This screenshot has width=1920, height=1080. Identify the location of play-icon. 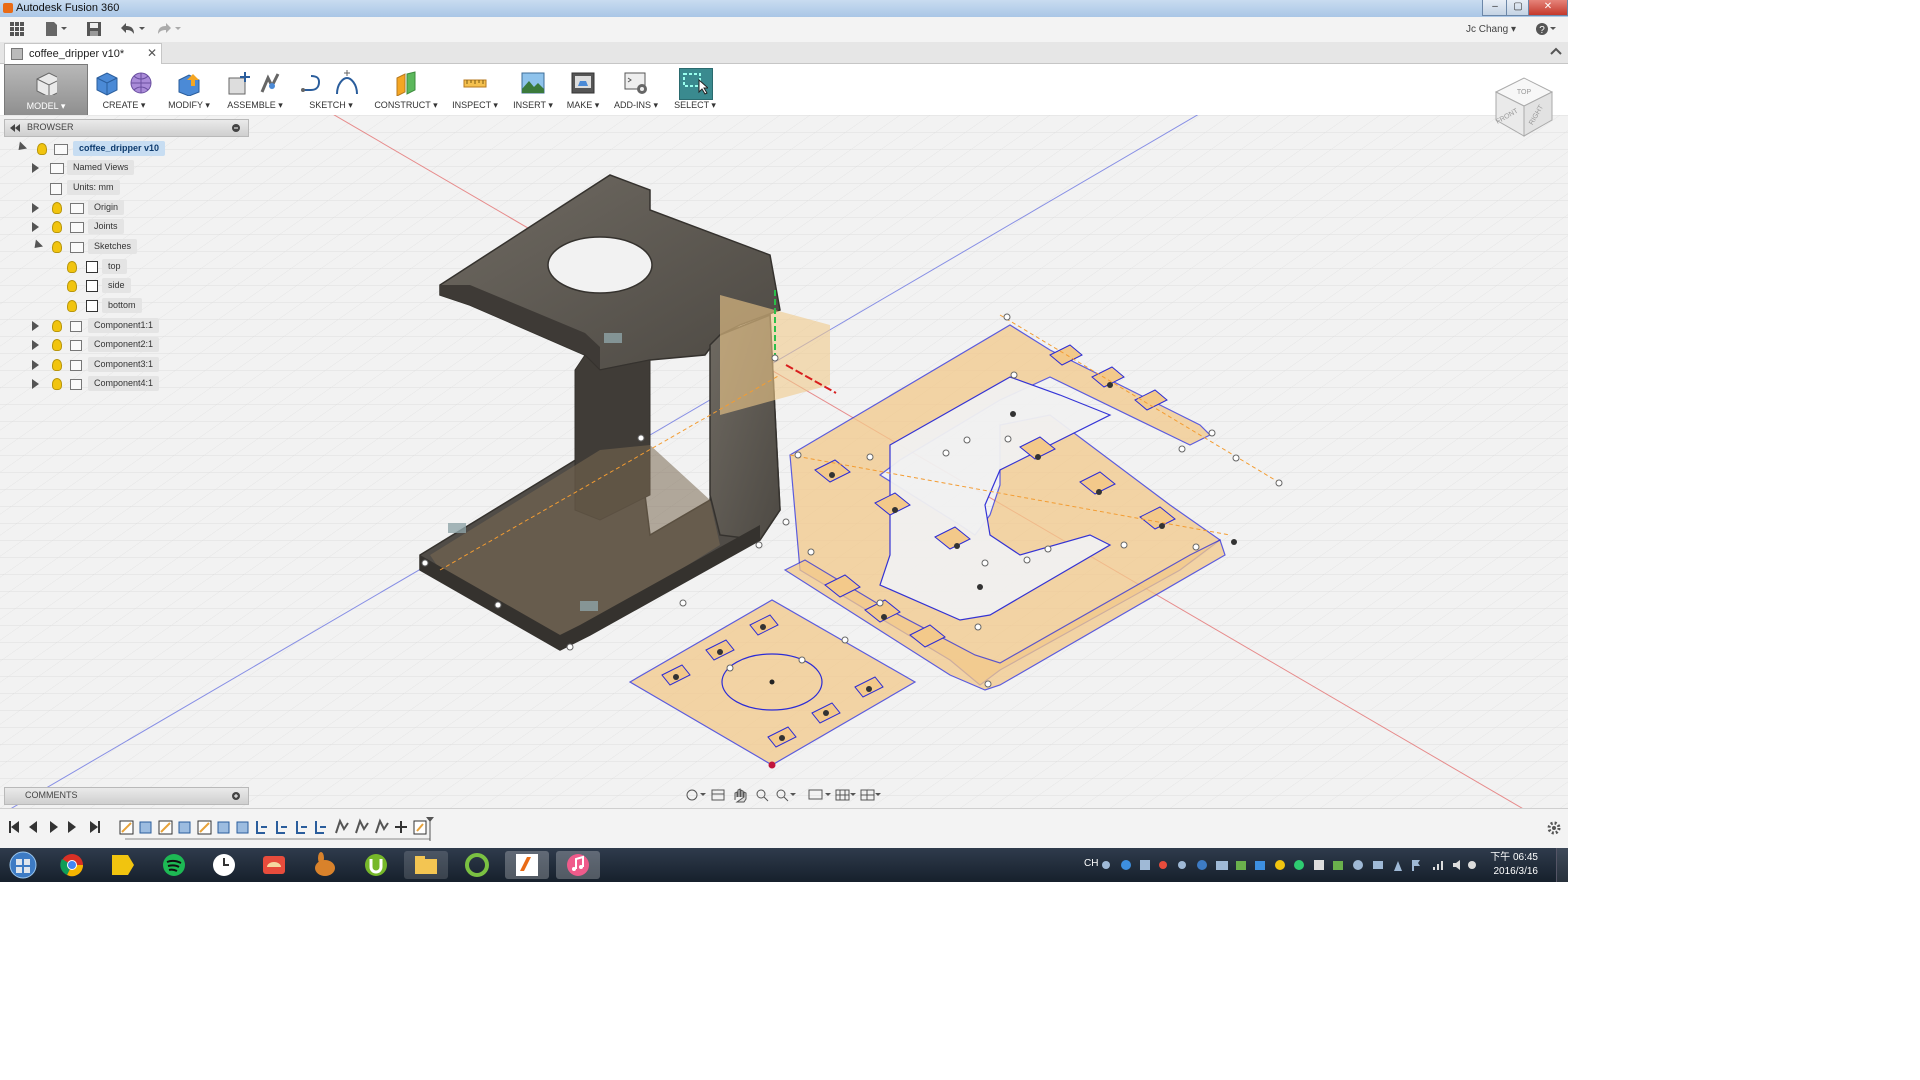
(54, 827).